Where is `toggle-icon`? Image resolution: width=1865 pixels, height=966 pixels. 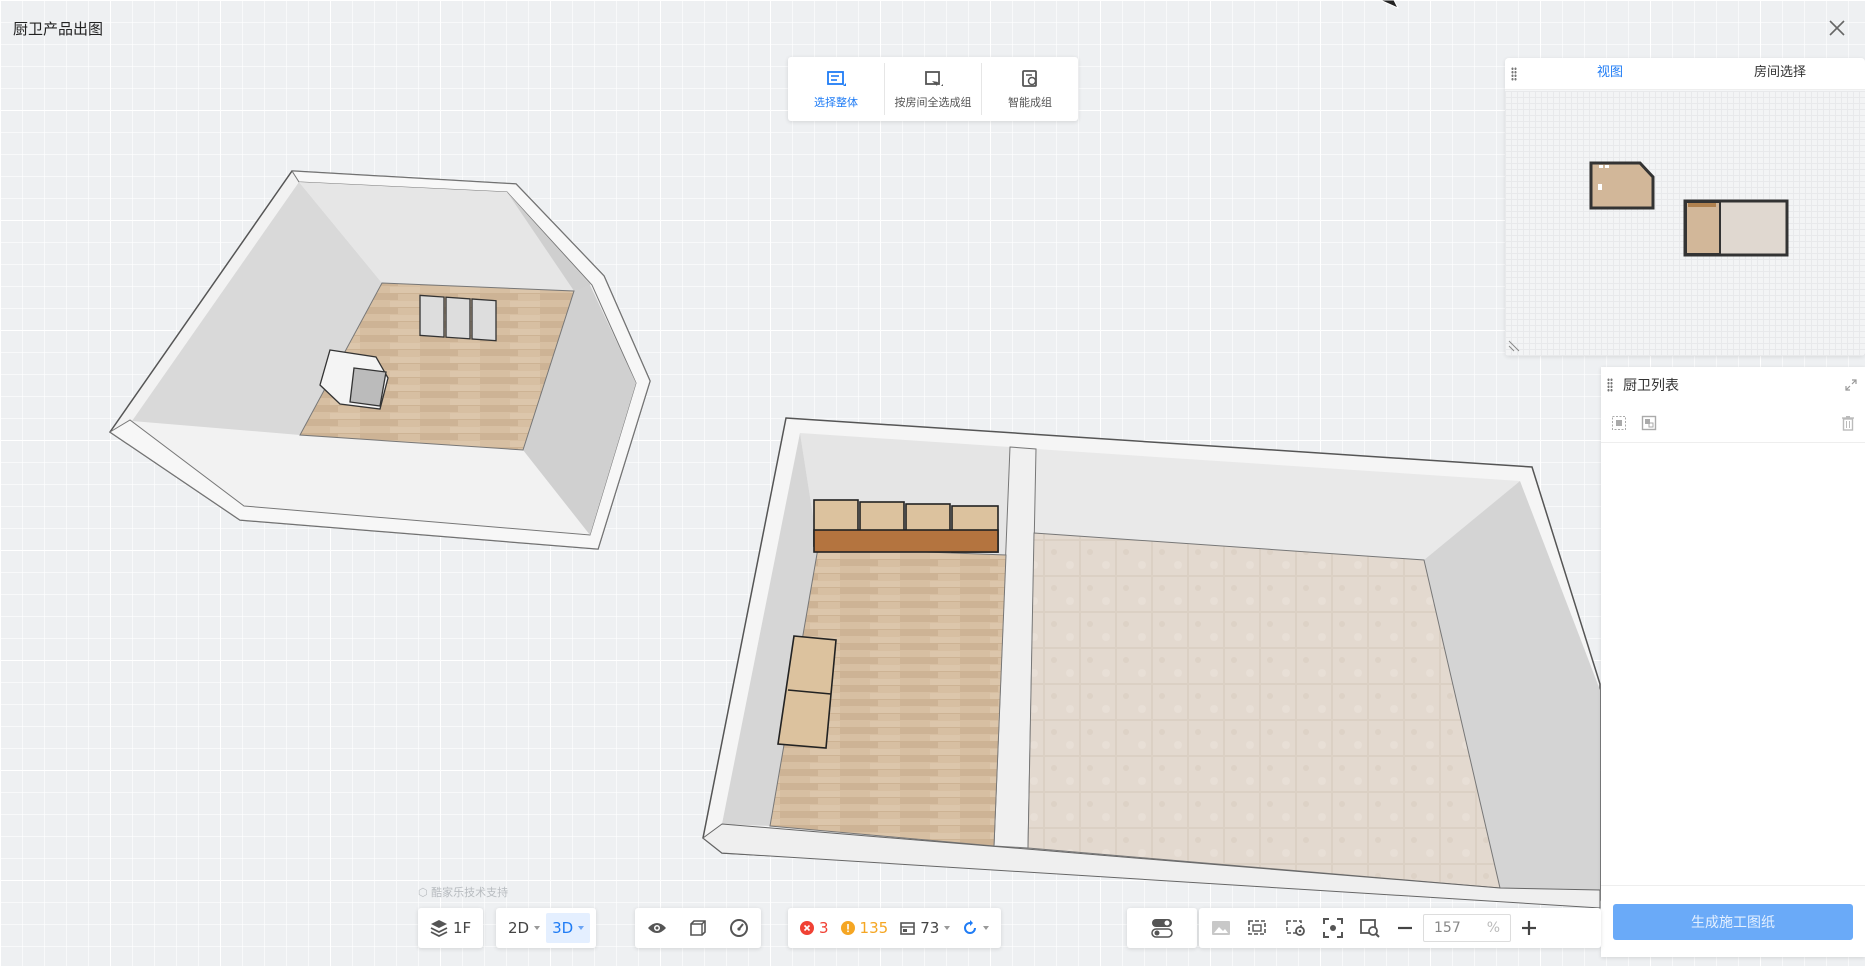
toggle-icon is located at coordinates (1162, 928).